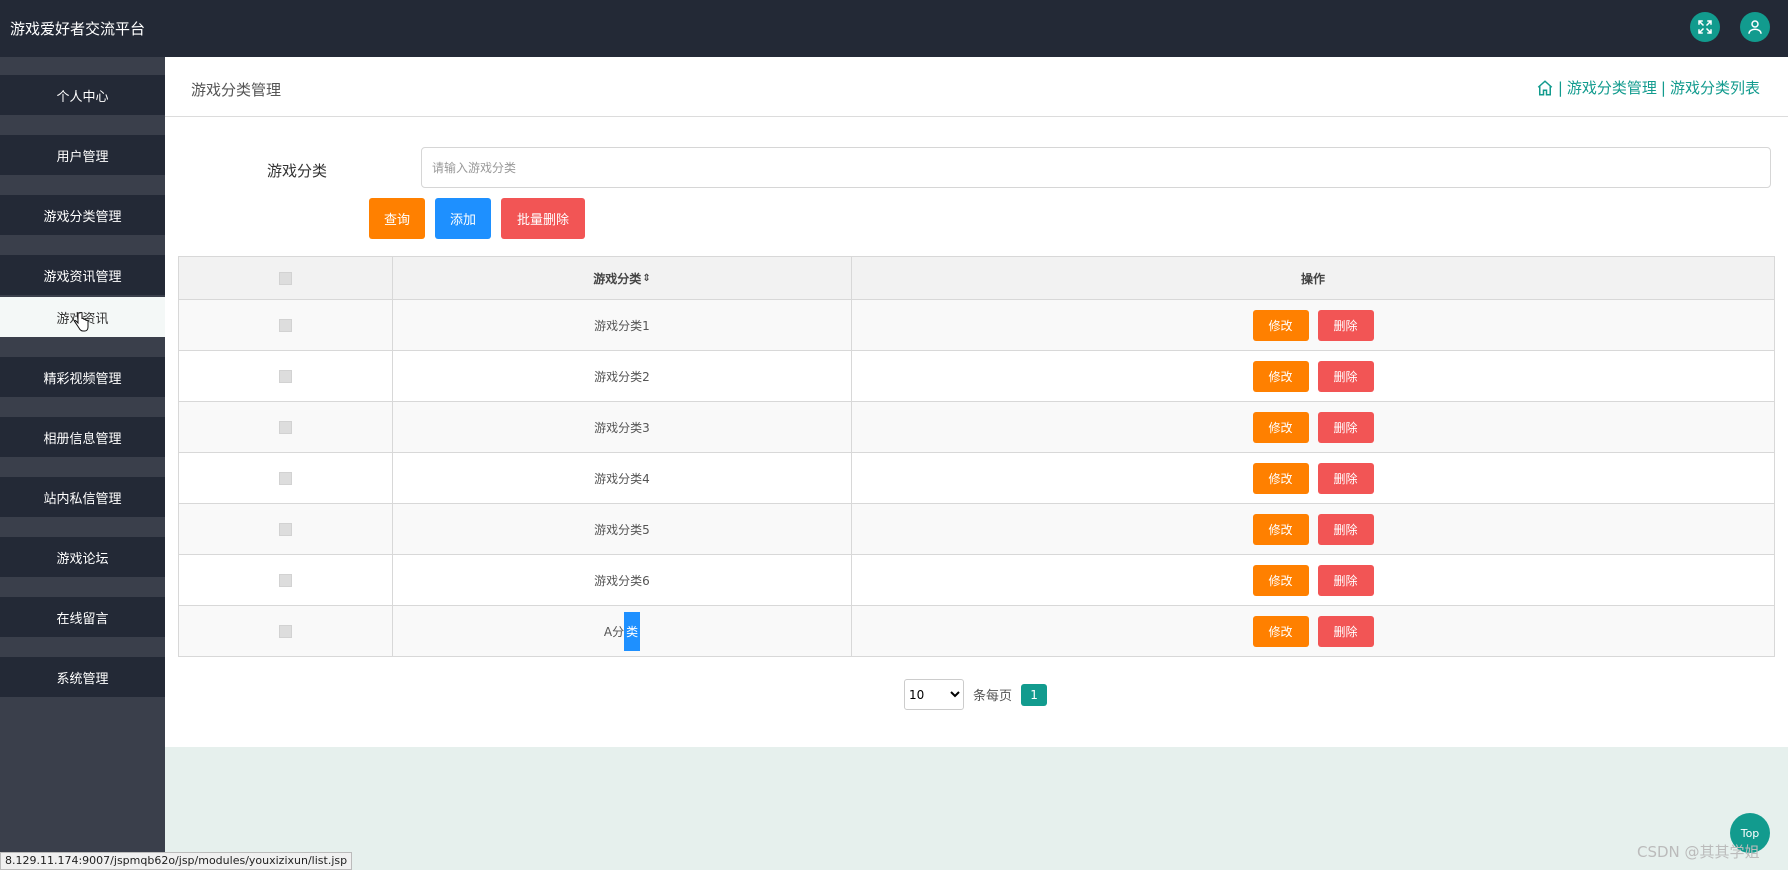  What do you see at coordinates (622, 325) in the screenshot?
I see `category-name: 游戏分类1` at bounding box center [622, 325].